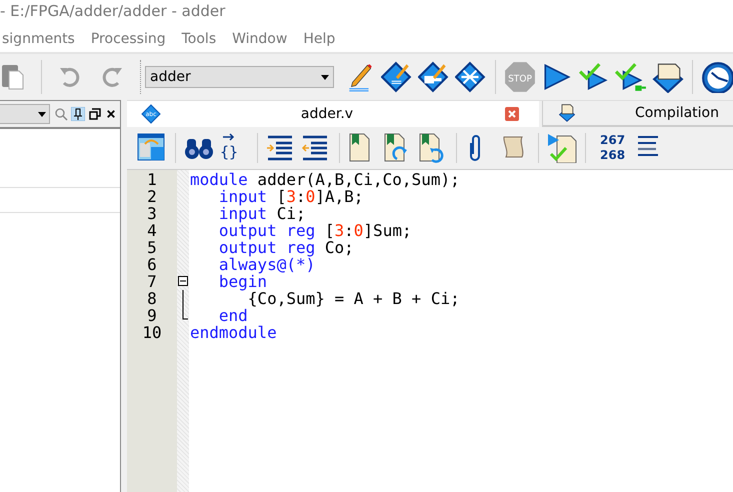 The image size is (733, 492). I want to click on diamond-pencil-icon, so click(397, 77).